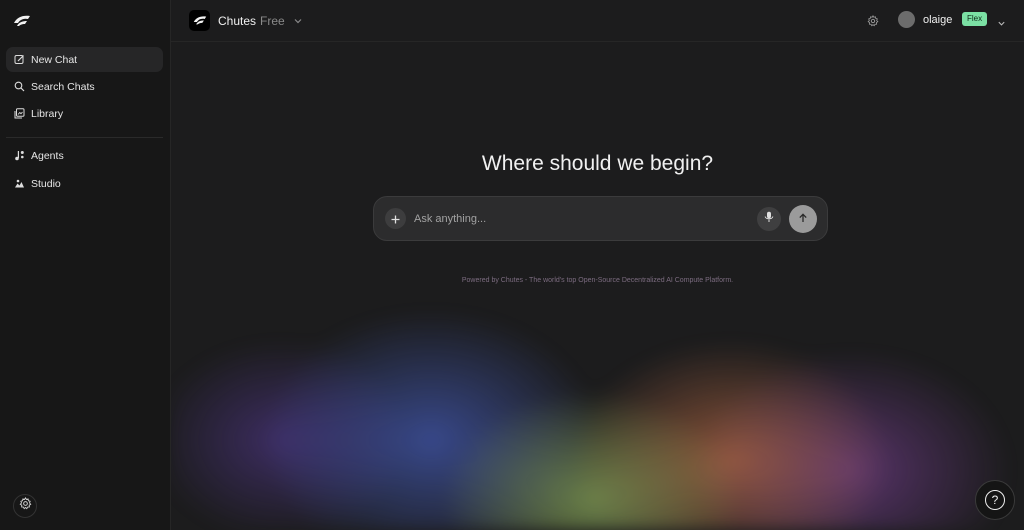  Describe the element at coordinates (579, 219) in the screenshot. I see `chat-input` at that location.